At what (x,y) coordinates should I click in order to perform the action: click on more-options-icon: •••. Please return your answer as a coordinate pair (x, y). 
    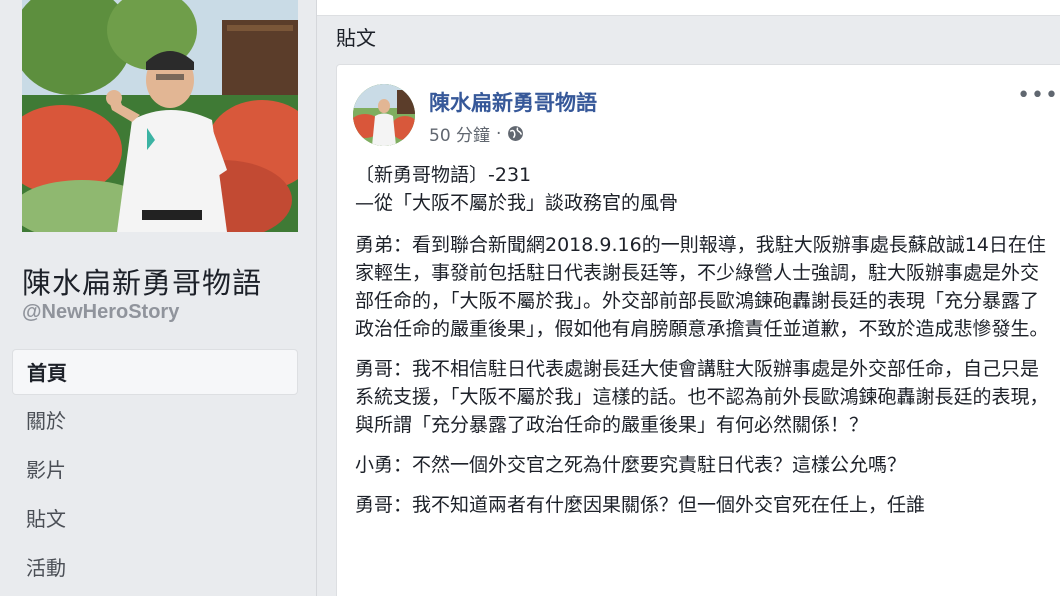
    Looking at the image, I should click on (1038, 95).